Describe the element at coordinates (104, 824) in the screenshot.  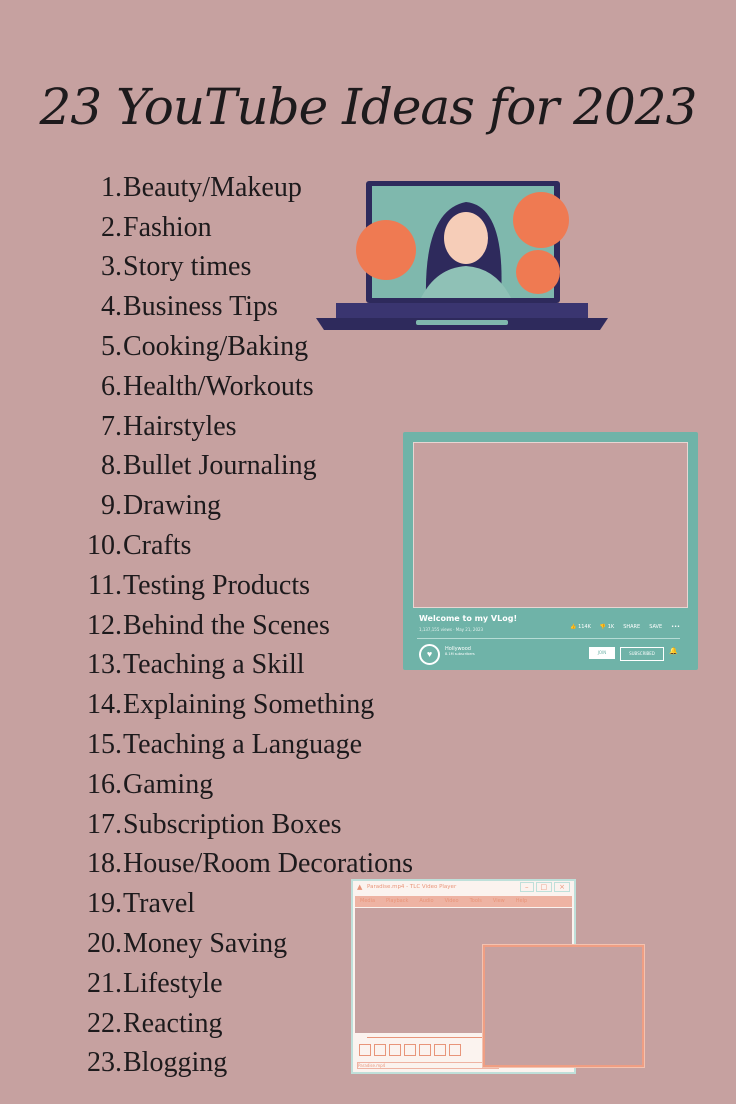
I see `item-number: 17.` at that location.